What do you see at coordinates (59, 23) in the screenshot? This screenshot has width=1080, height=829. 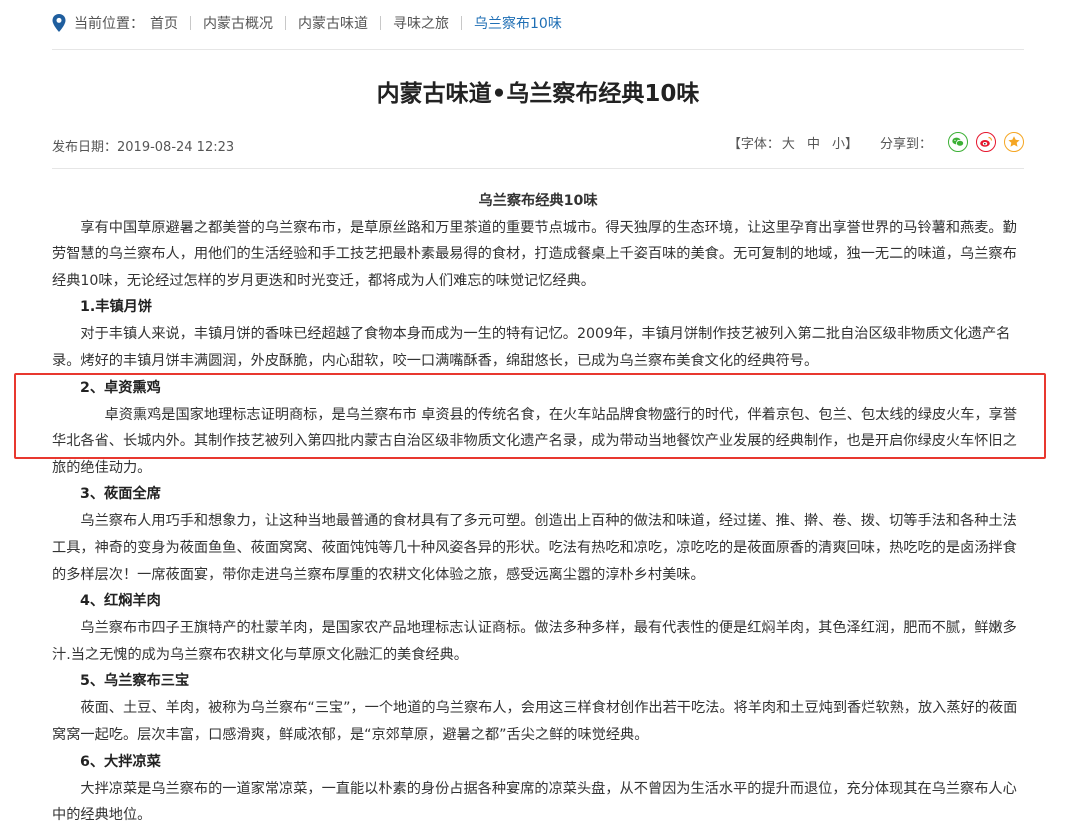 I see `location-pin-icon` at bounding box center [59, 23].